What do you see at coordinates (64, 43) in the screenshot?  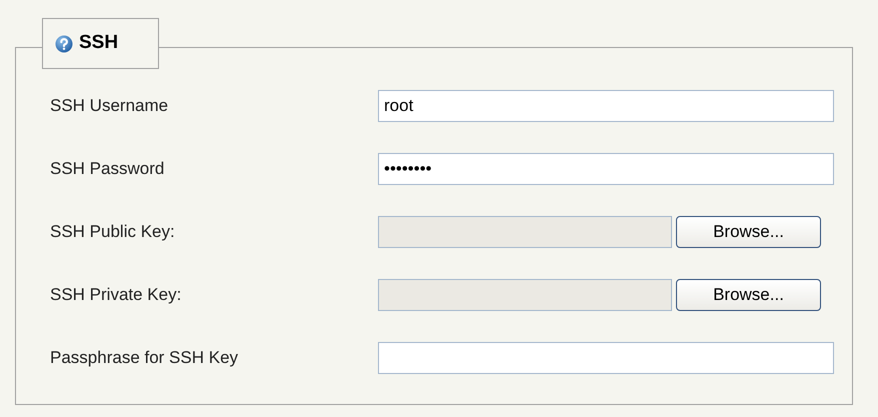 I see `help-icon` at bounding box center [64, 43].